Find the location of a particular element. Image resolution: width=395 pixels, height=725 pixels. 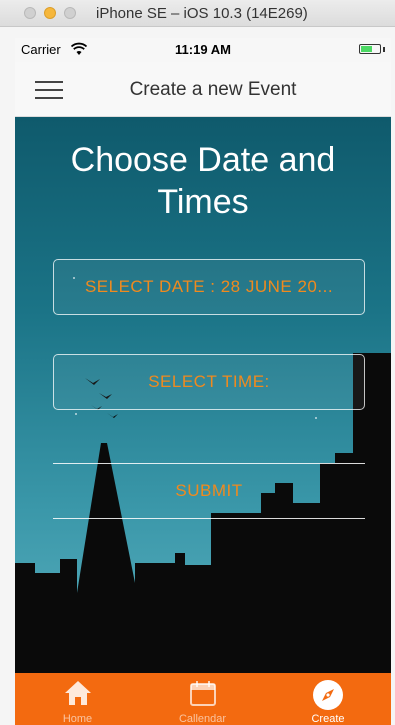

close-window-button is located at coordinates (30, 13).